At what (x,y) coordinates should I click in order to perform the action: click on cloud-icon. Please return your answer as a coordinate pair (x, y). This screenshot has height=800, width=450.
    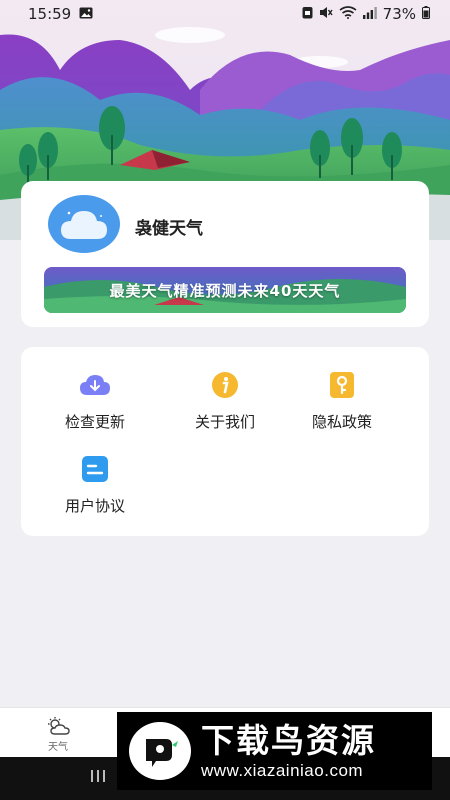
    Looking at the image, I should click on (84, 225).